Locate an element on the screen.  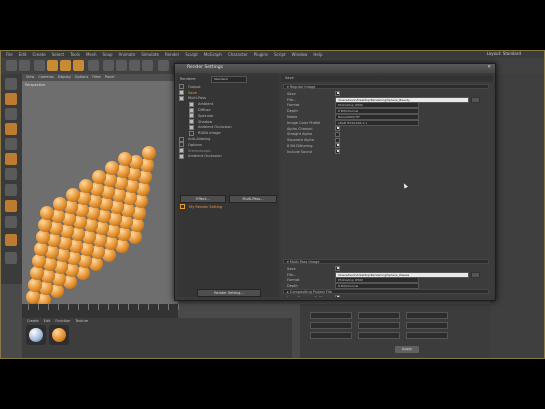
position-x-field is located at coordinates (331, 315).